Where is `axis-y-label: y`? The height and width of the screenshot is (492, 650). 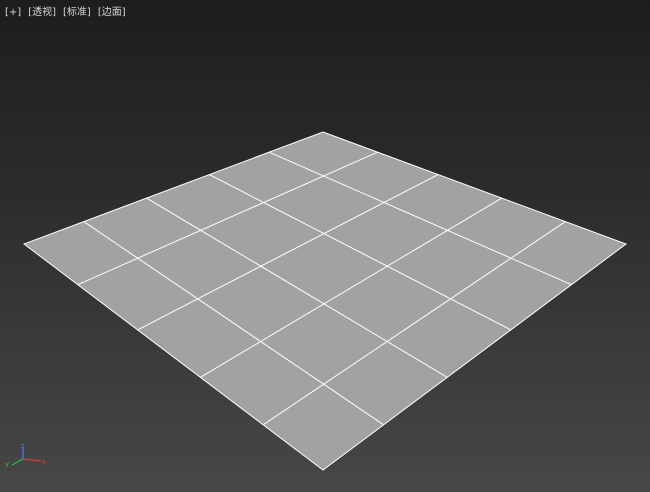 axis-y-label: y is located at coordinates (7, 464).